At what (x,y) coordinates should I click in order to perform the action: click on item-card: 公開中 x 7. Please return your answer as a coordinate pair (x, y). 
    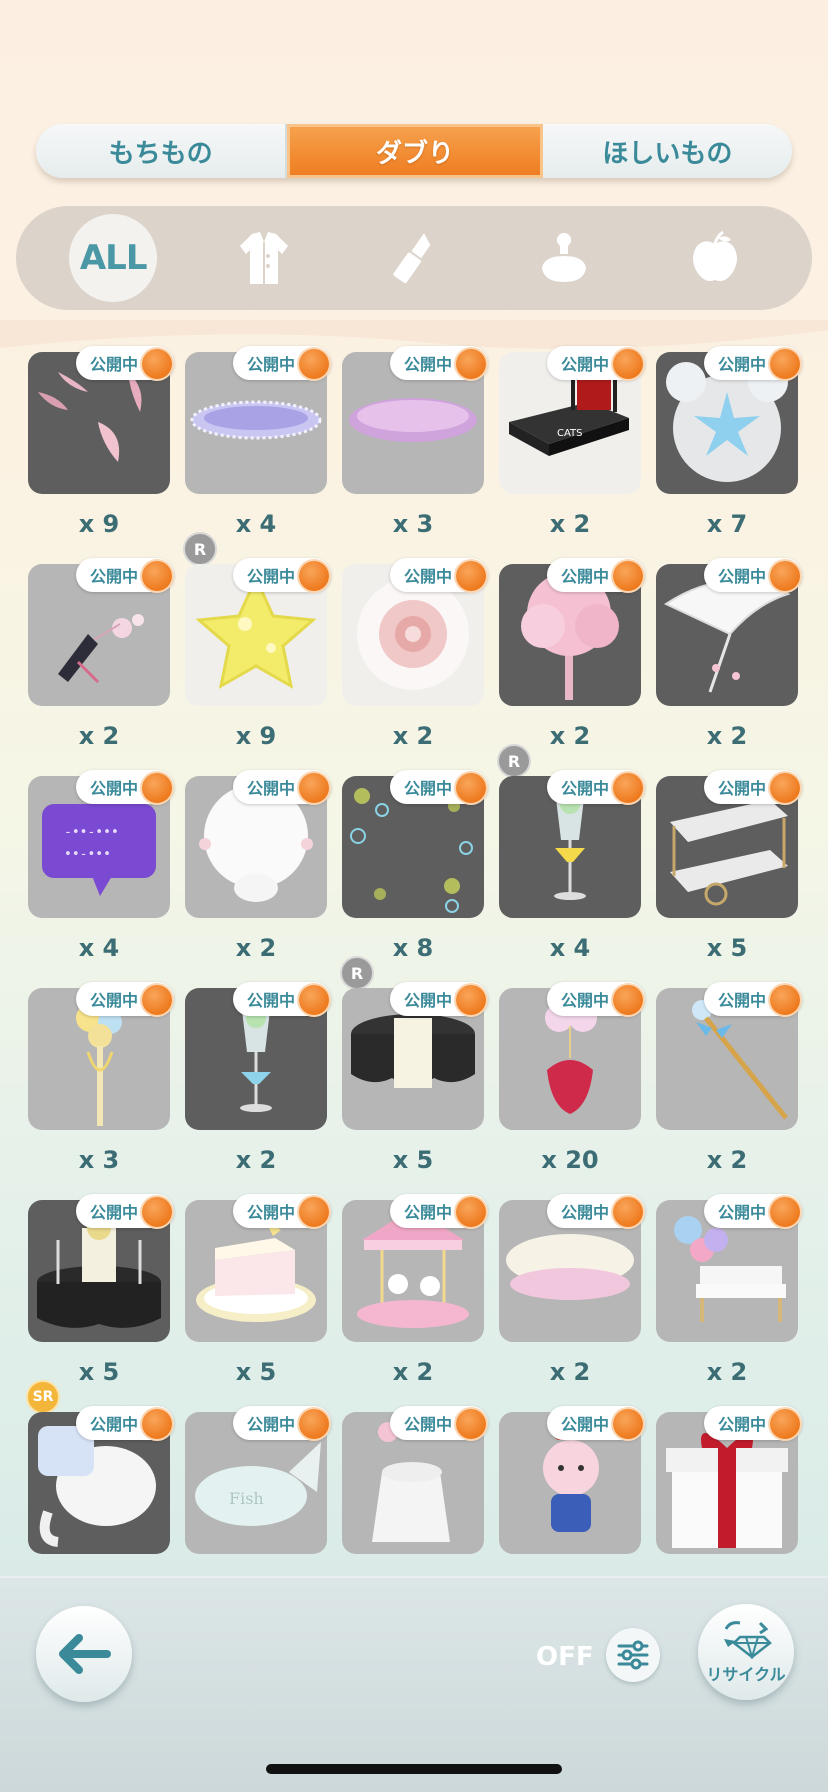
    Looking at the image, I should click on (729, 455).